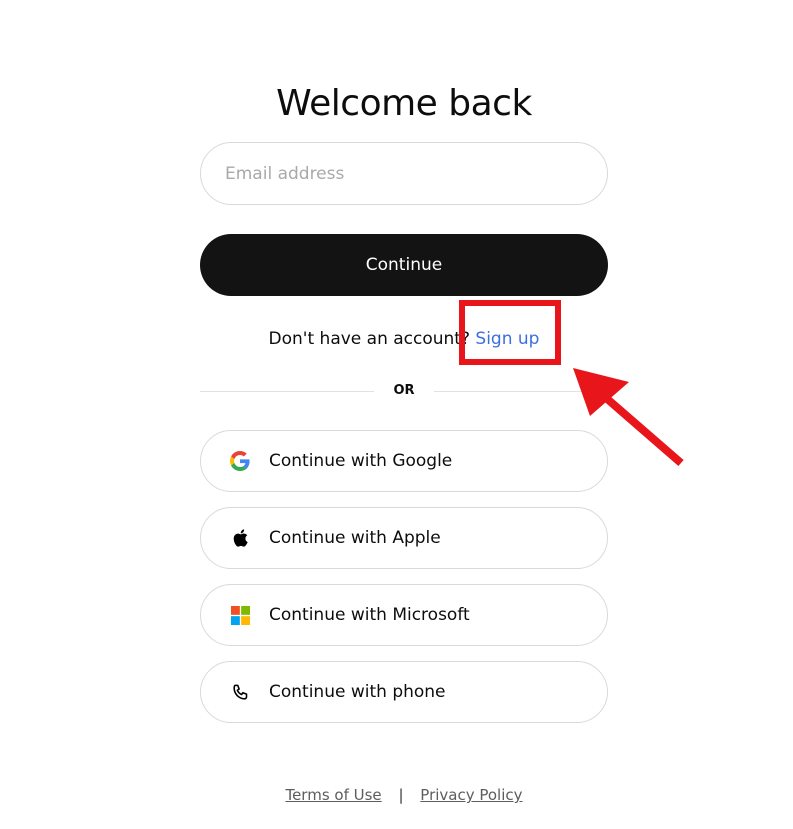 The height and width of the screenshot is (829, 793). Describe the element at coordinates (471, 795) in the screenshot. I see `privacy-policy-link: Privacy Policy` at that location.